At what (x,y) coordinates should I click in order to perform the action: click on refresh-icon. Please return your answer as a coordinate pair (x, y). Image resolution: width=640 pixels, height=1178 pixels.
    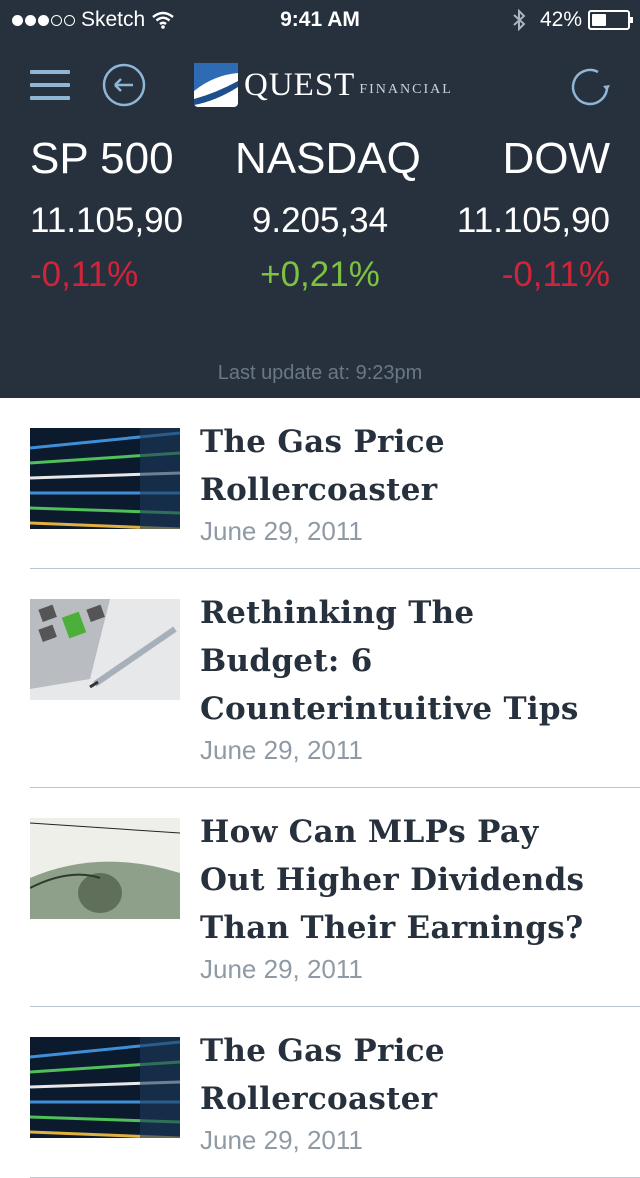
    Looking at the image, I should click on (590, 87).